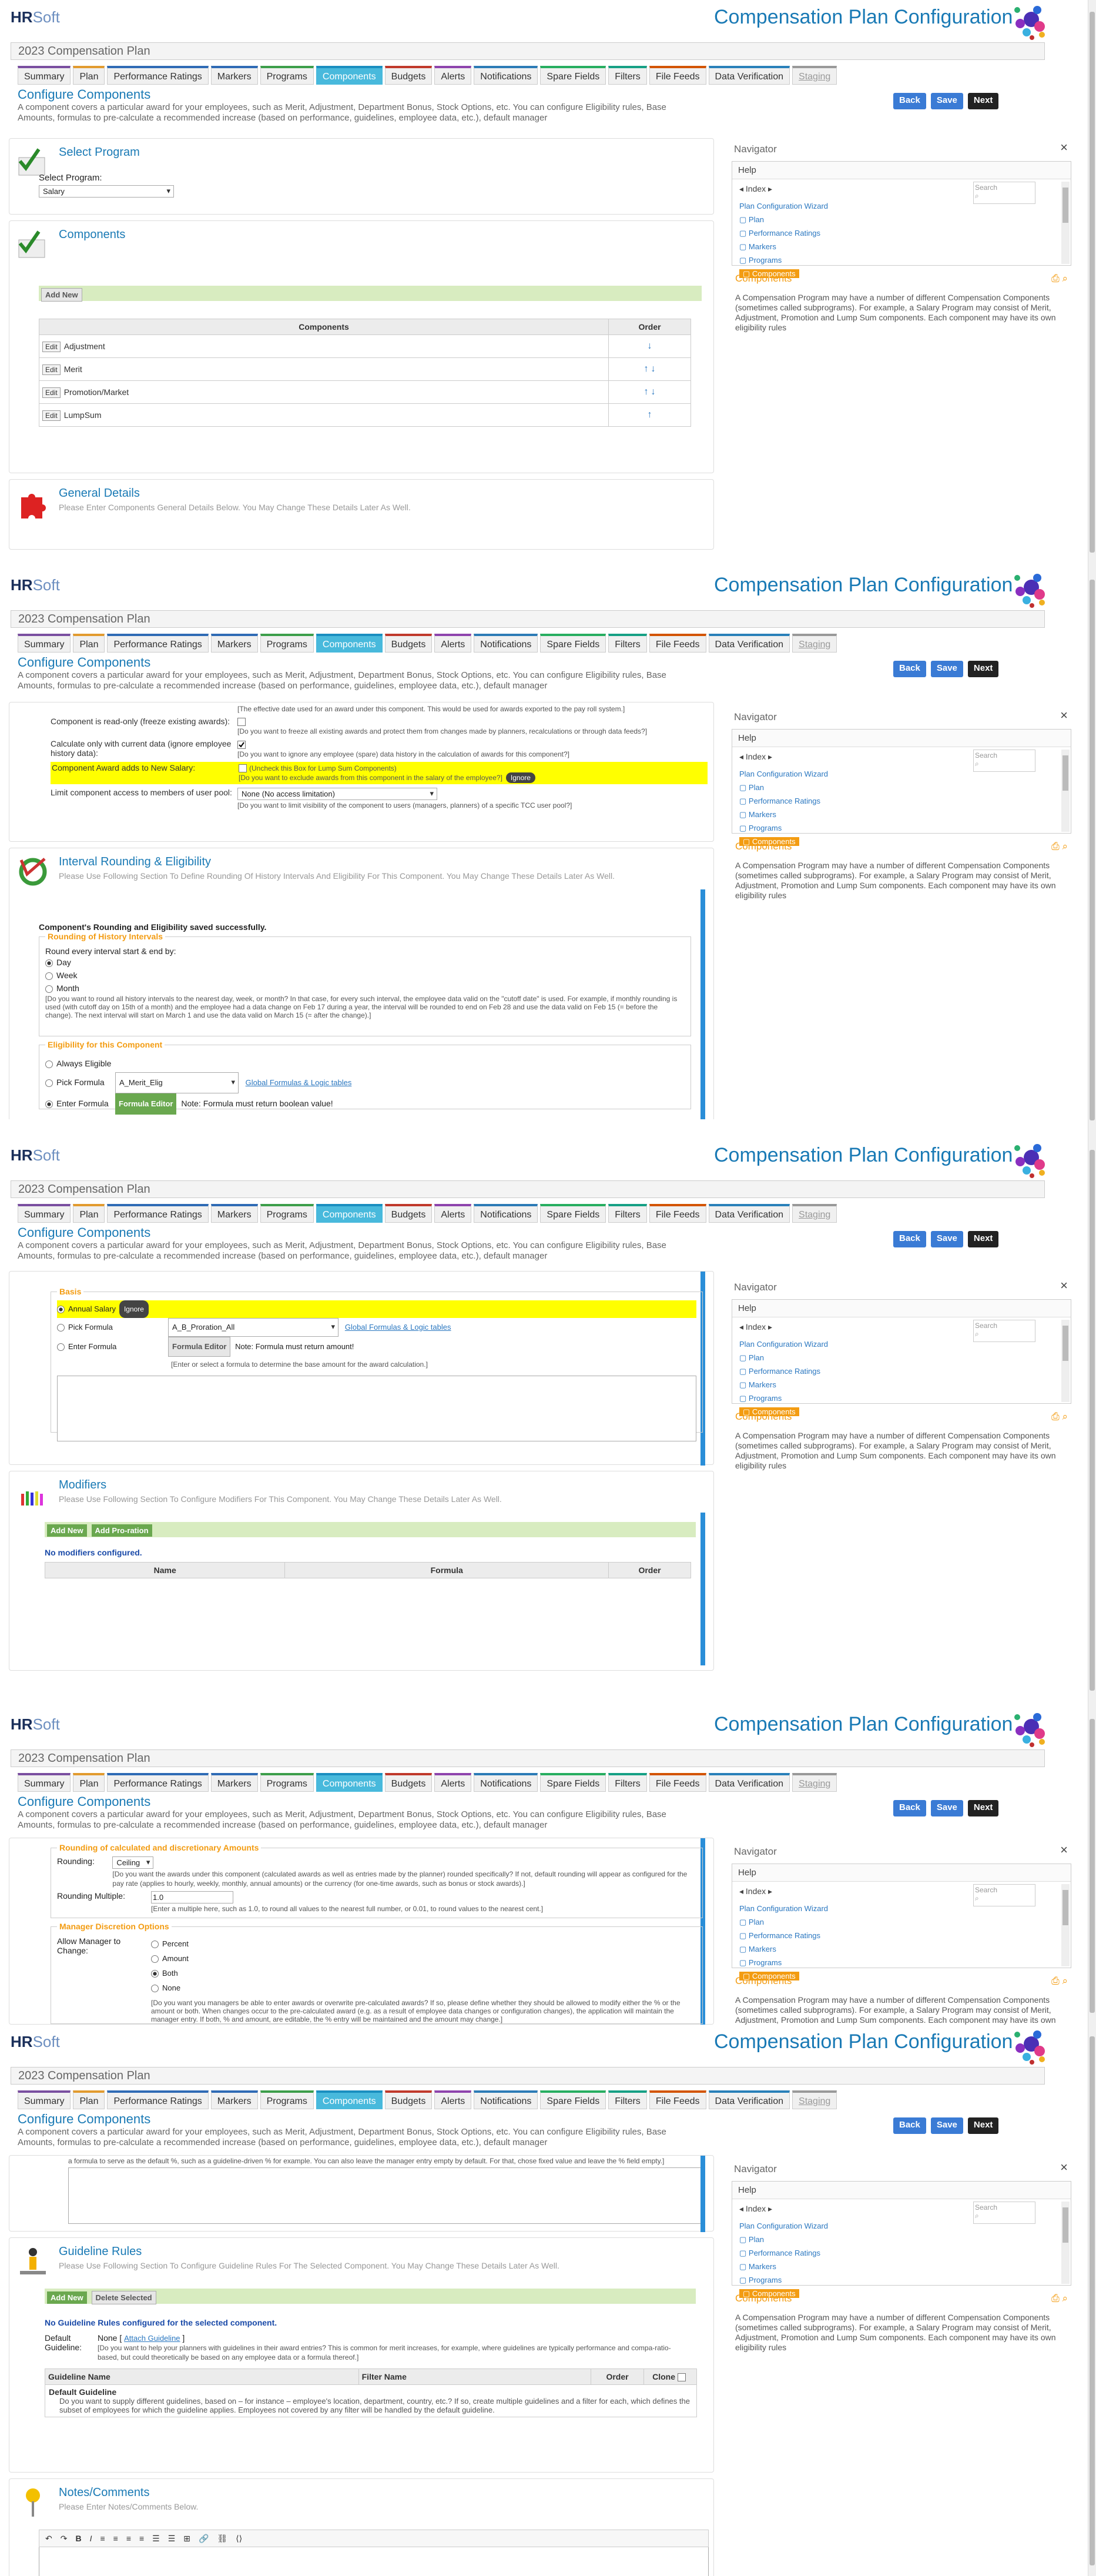  What do you see at coordinates (204, 2539) in the screenshot?
I see `link-icon: 🔗` at bounding box center [204, 2539].